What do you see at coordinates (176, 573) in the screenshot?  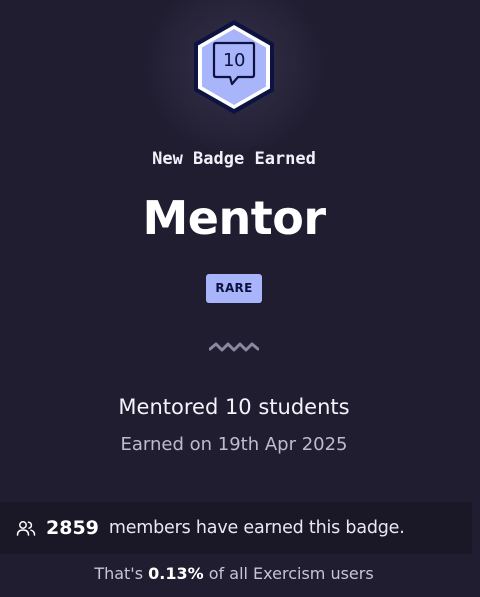 I see `percentage-value: 0.13%` at bounding box center [176, 573].